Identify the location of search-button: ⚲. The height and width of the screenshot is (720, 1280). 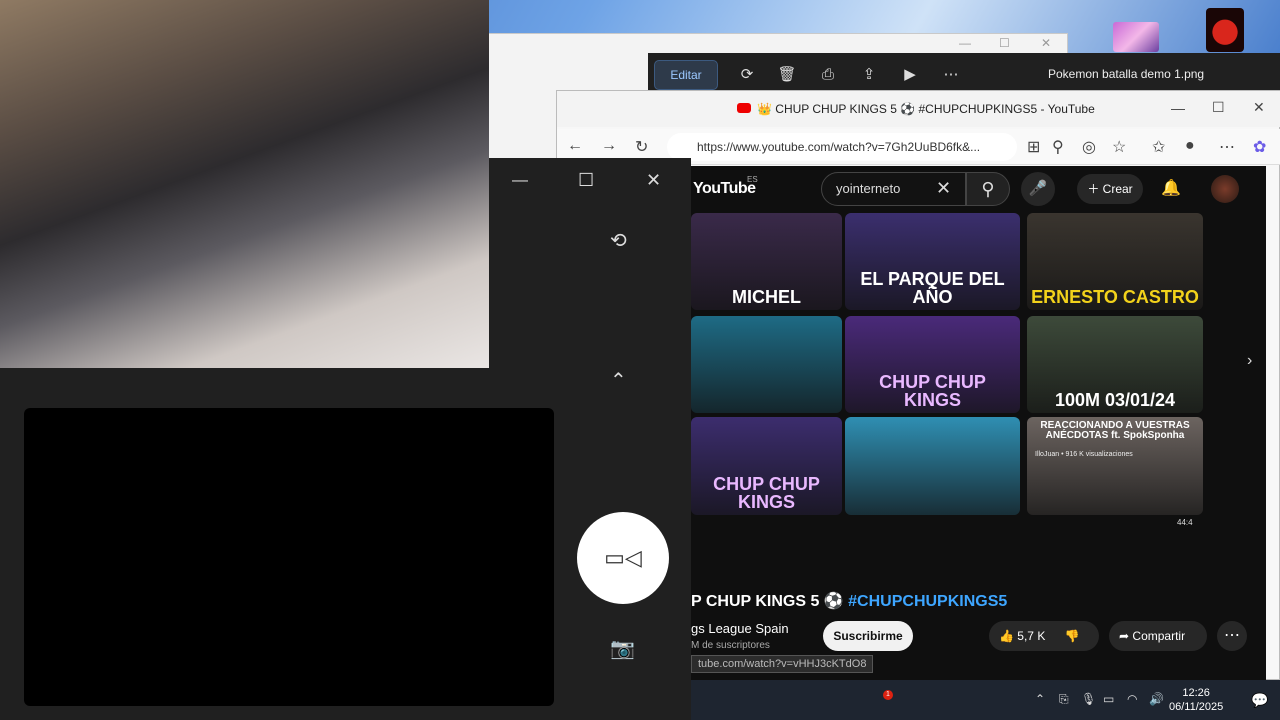
(988, 189).